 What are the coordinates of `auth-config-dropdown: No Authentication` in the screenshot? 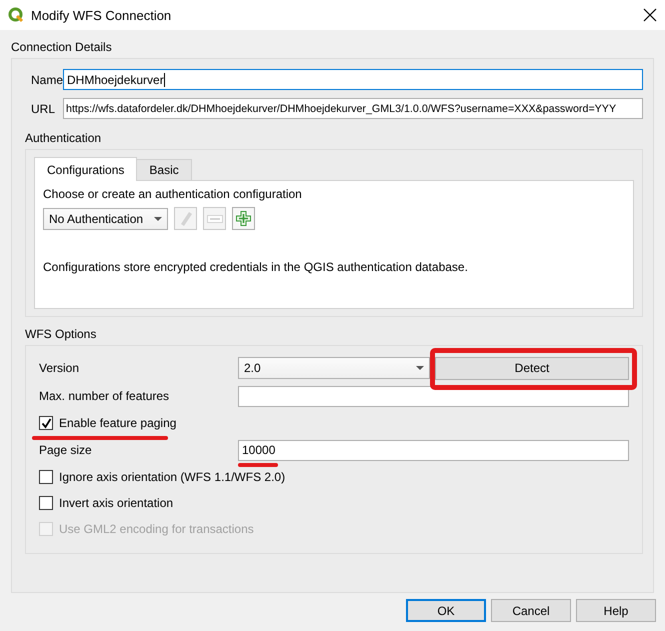 It's located at (105, 219).